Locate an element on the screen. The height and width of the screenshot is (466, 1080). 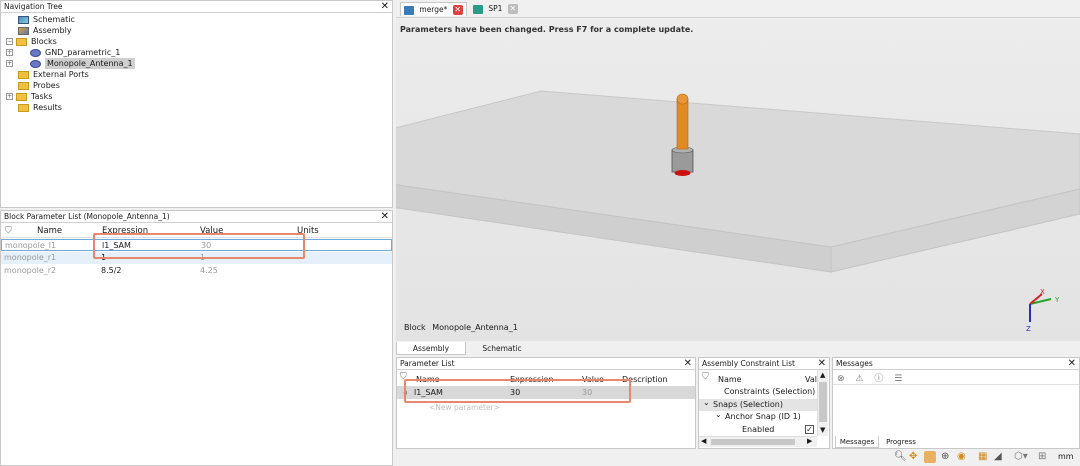
tab-label: Messages is located at coordinates (857, 442).